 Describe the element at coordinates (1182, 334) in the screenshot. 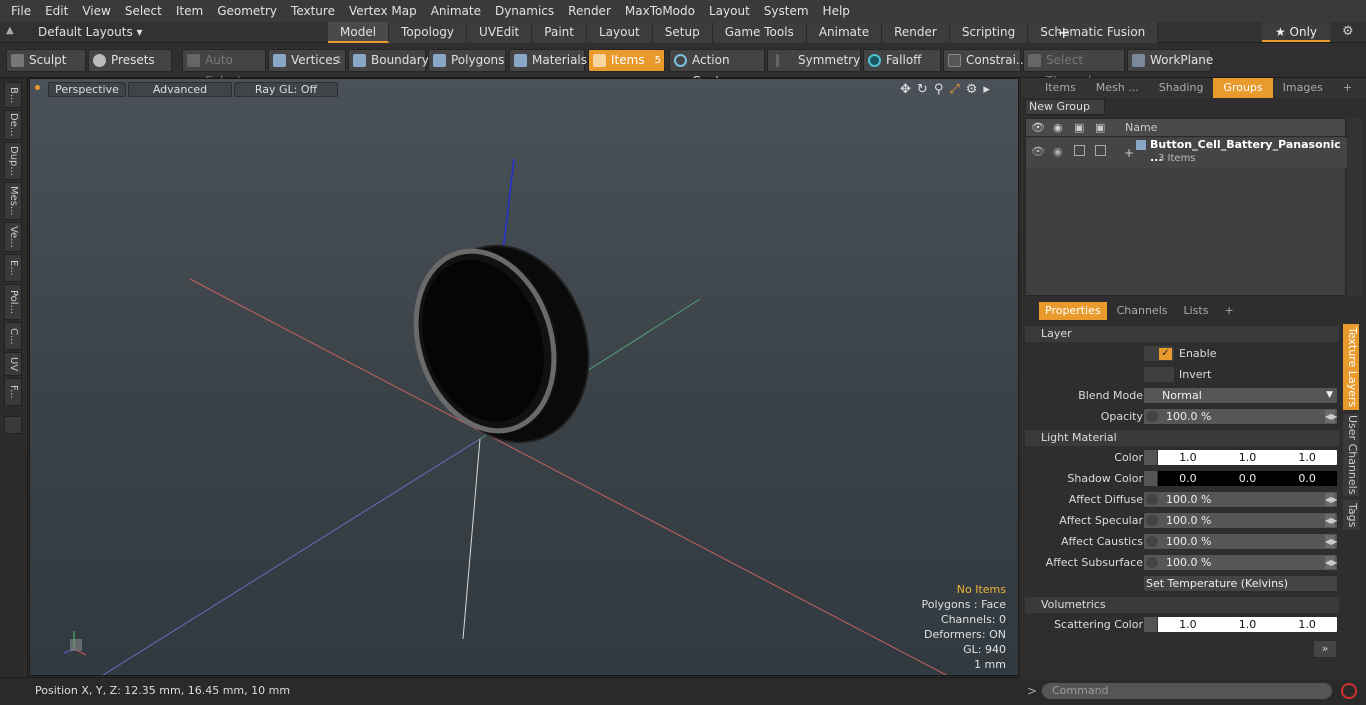

I see `layer-section-header: Layer` at that location.